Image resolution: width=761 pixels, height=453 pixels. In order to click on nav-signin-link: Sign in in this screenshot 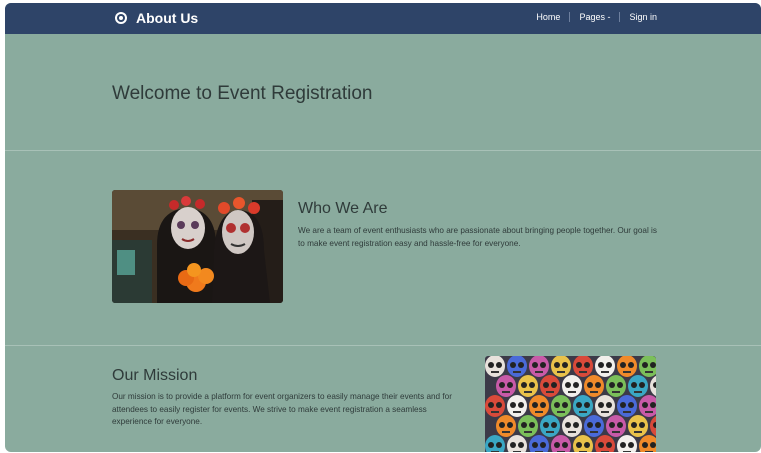, I will do `click(643, 17)`.